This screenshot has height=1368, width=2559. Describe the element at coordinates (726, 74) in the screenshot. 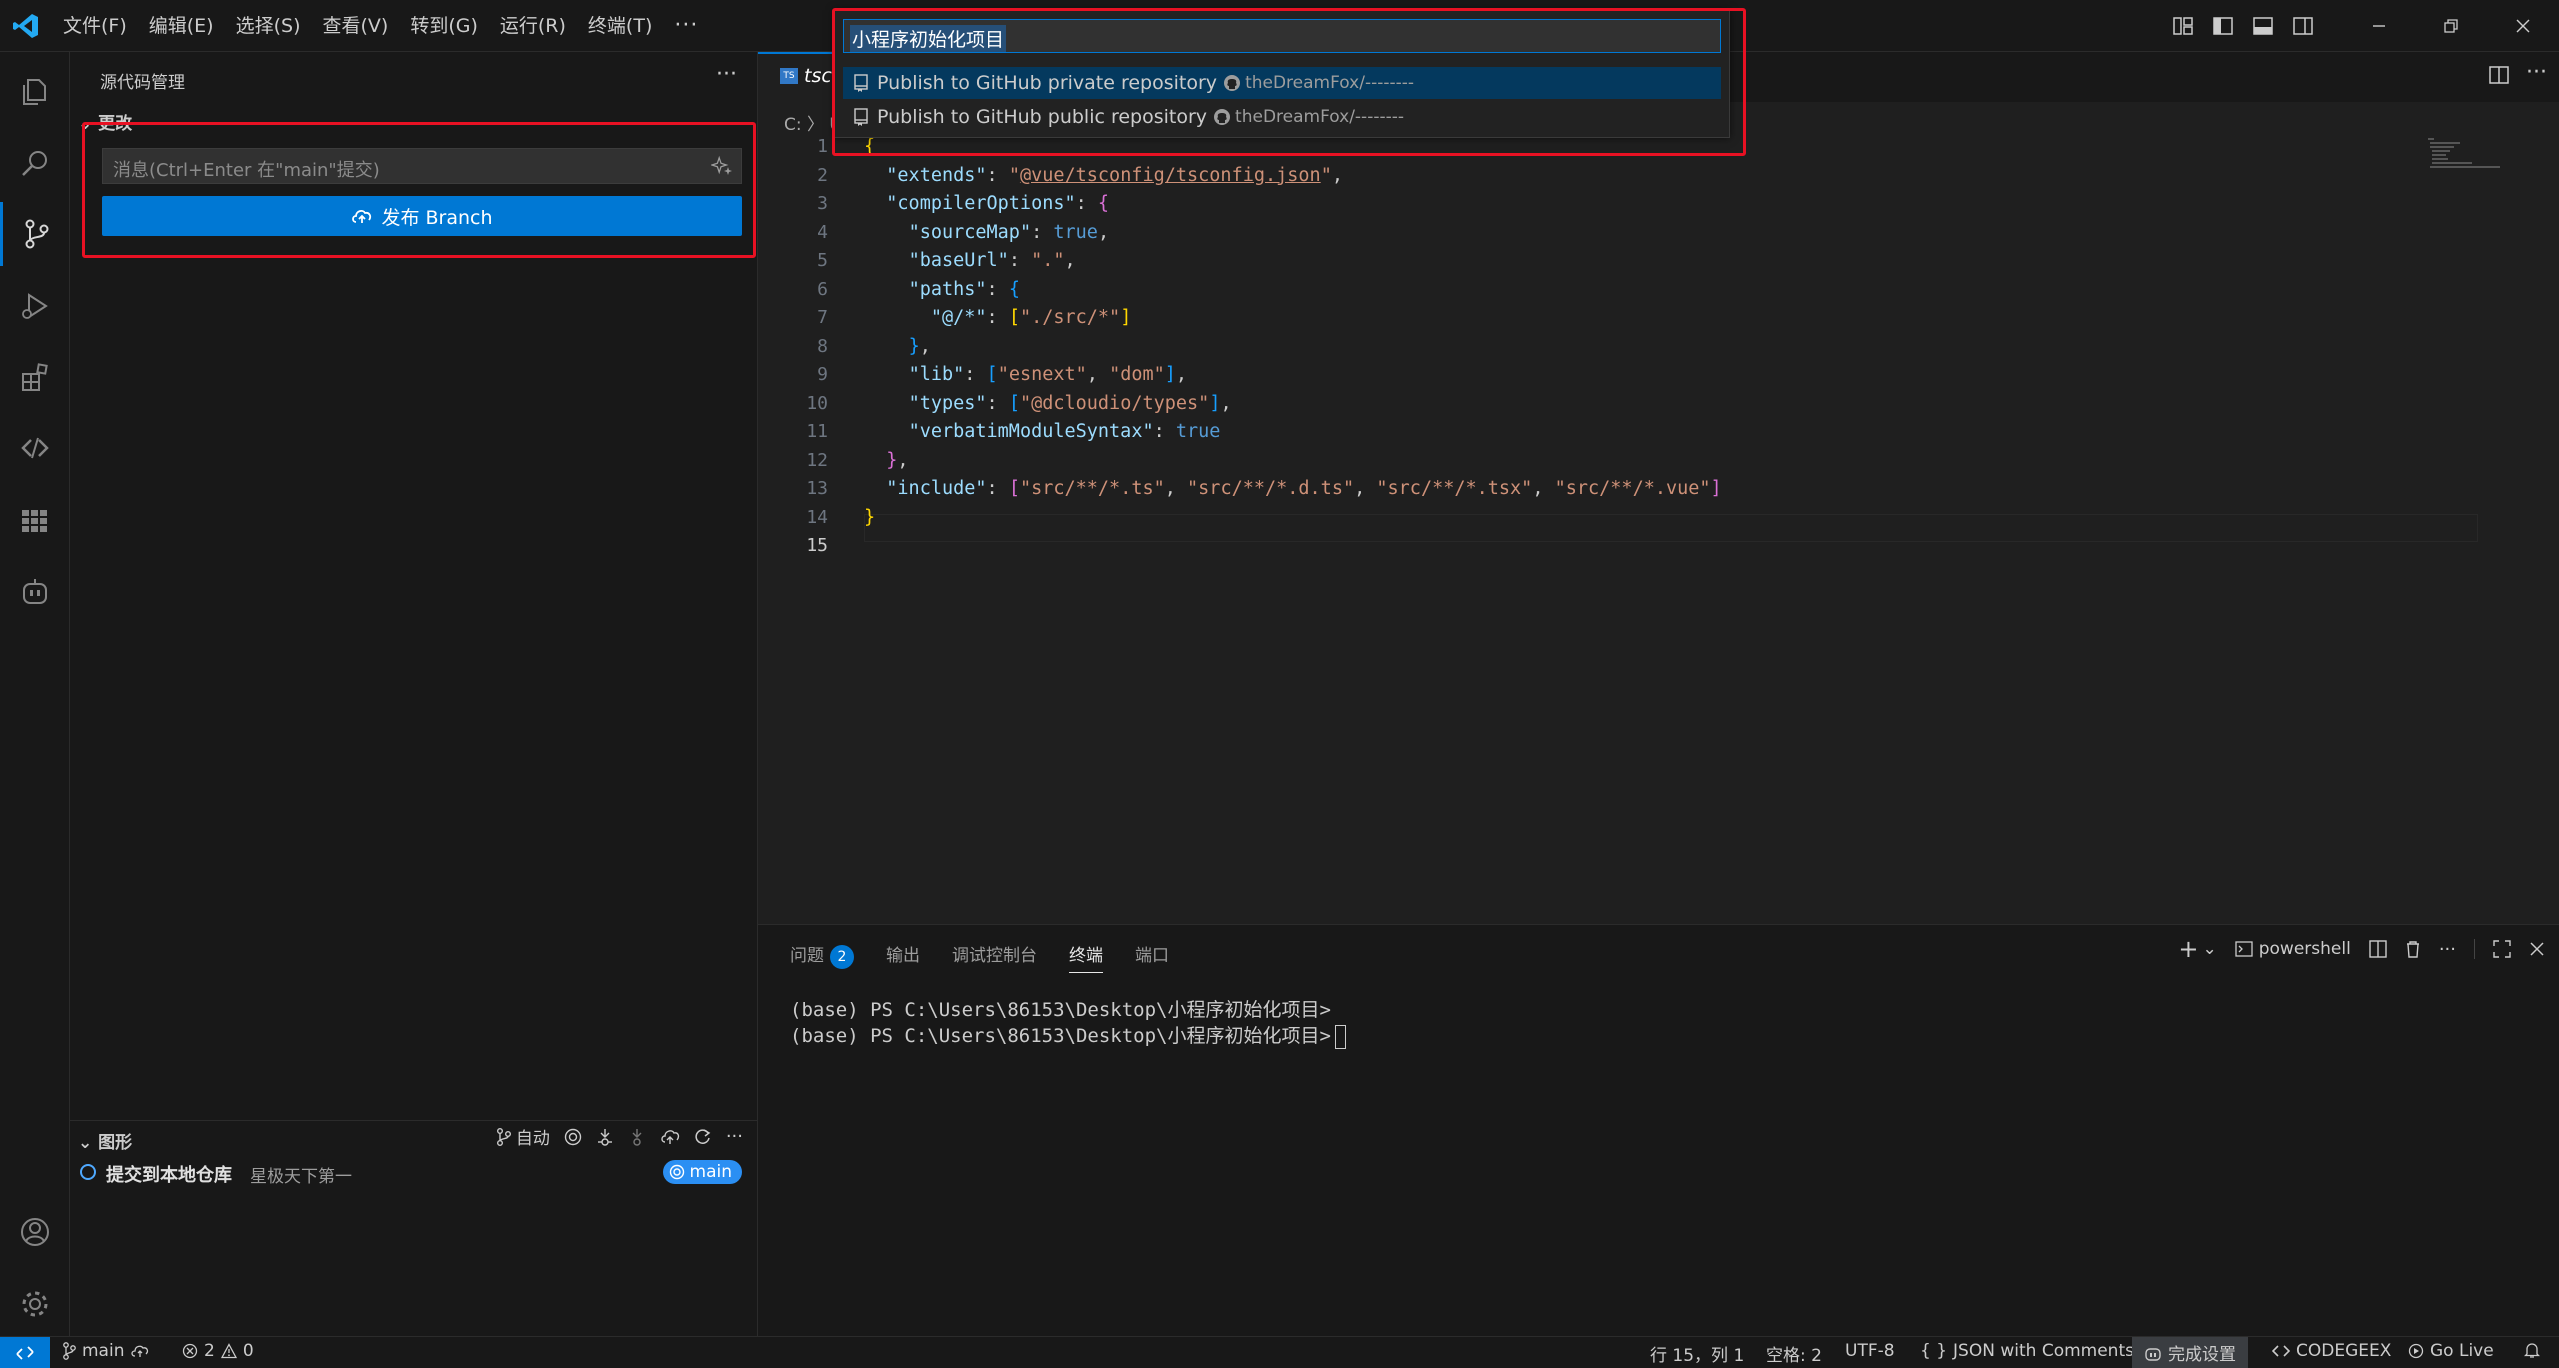

I see `sidebar-more-icon: ···` at that location.